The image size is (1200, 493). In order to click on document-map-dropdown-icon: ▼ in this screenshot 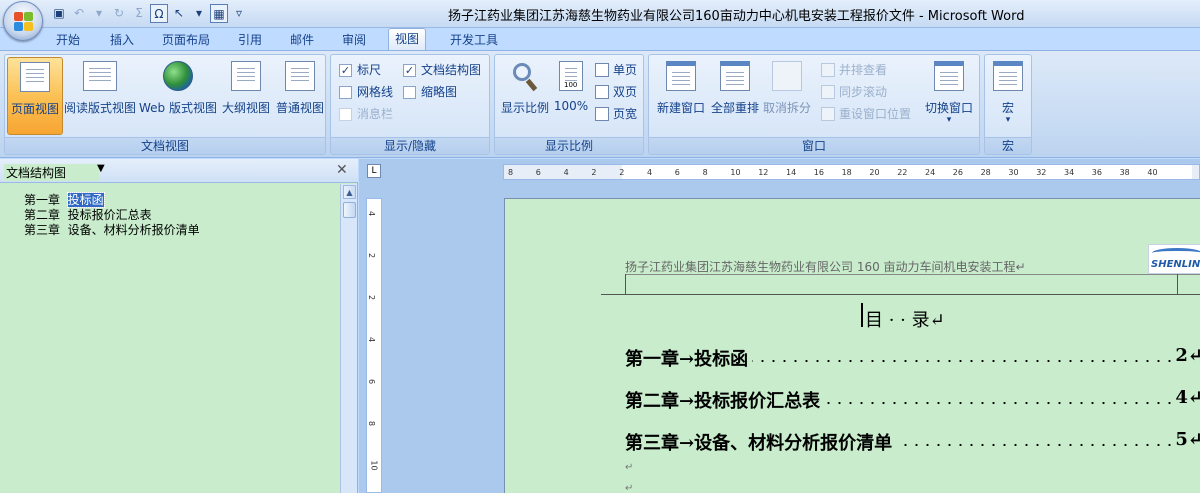, I will do `click(101, 168)`.